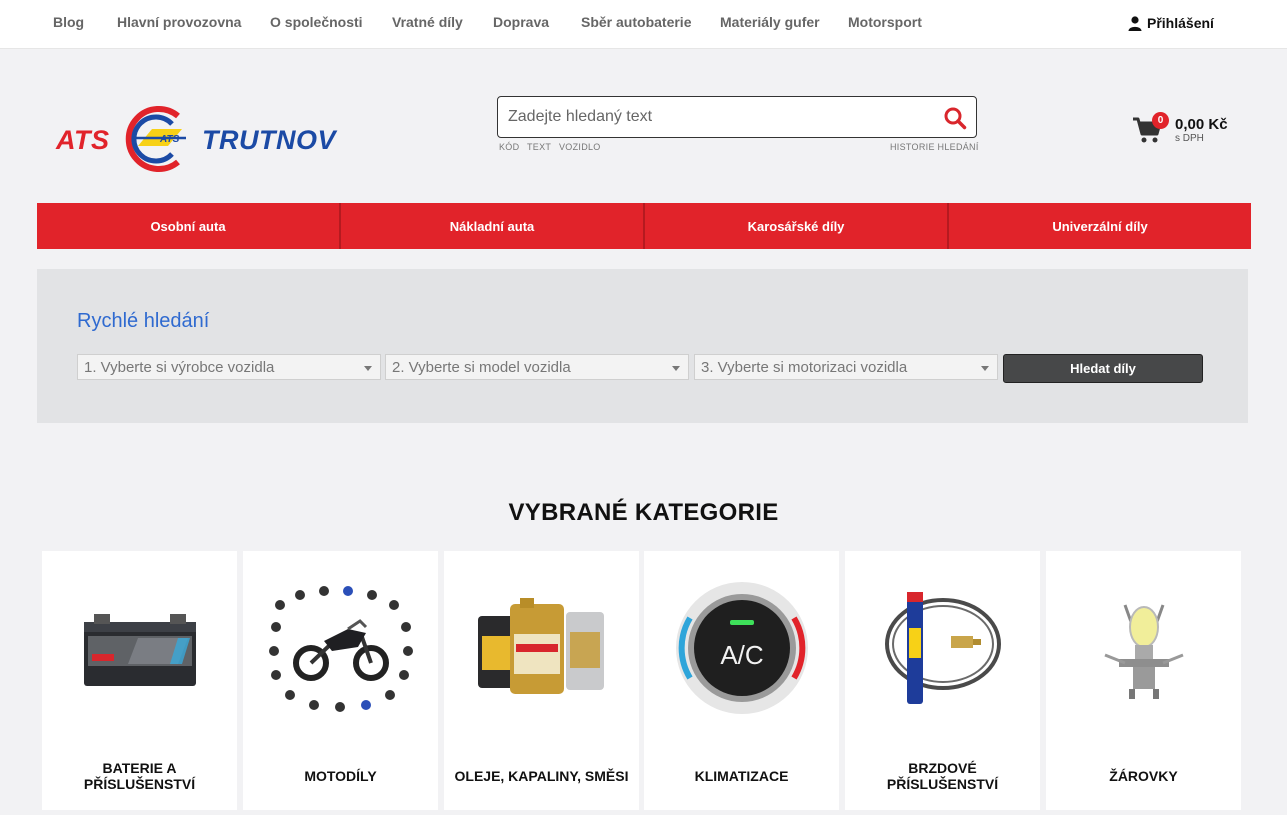 This screenshot has height=815, width=1287. I want to click on nav-link-main-branch: Hlavní provozovna, so click(179, 22).